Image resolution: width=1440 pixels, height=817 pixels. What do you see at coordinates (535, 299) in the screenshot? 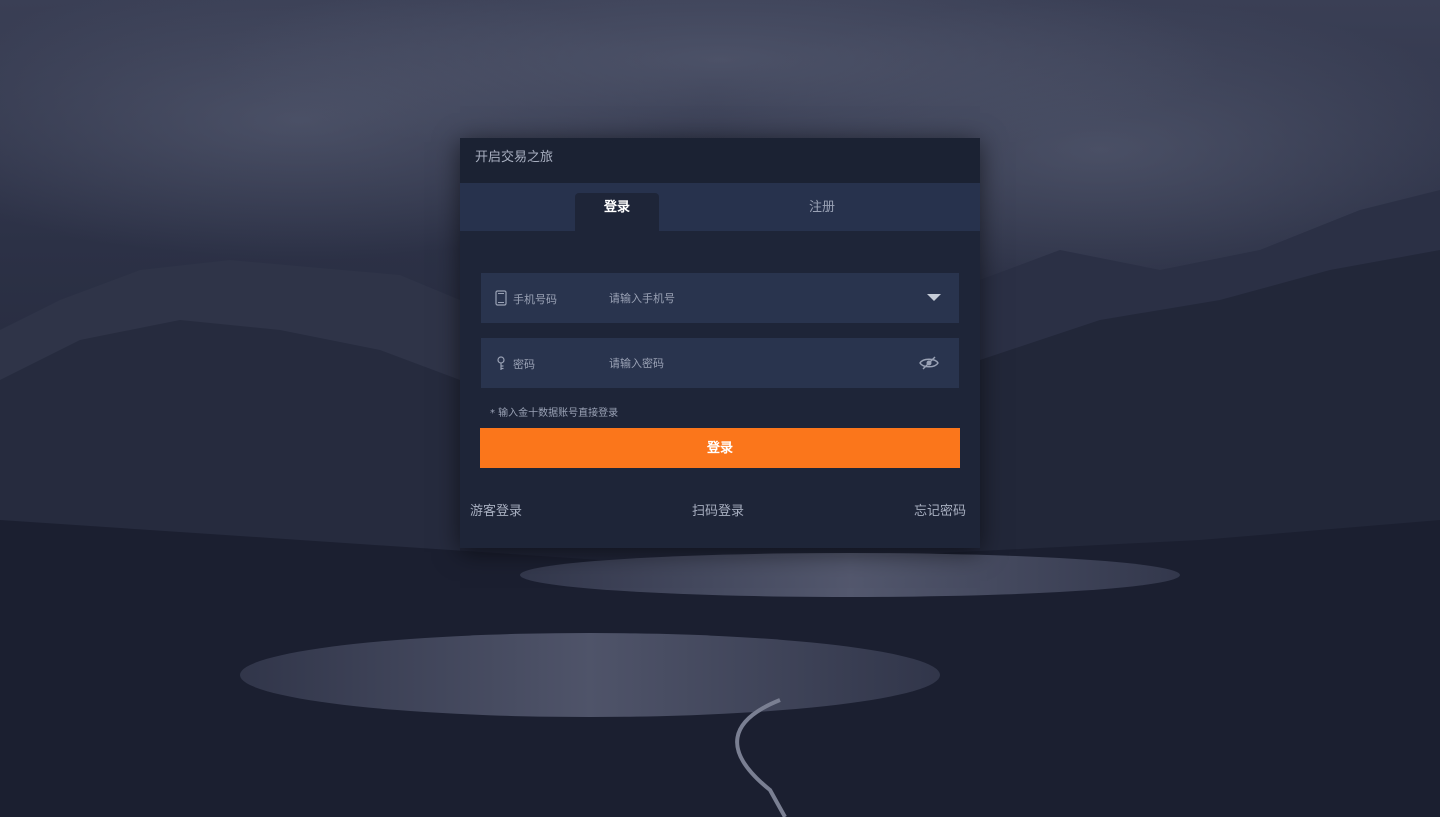
I see `phone-label: 手机号码` at bounding box center [535, 299].